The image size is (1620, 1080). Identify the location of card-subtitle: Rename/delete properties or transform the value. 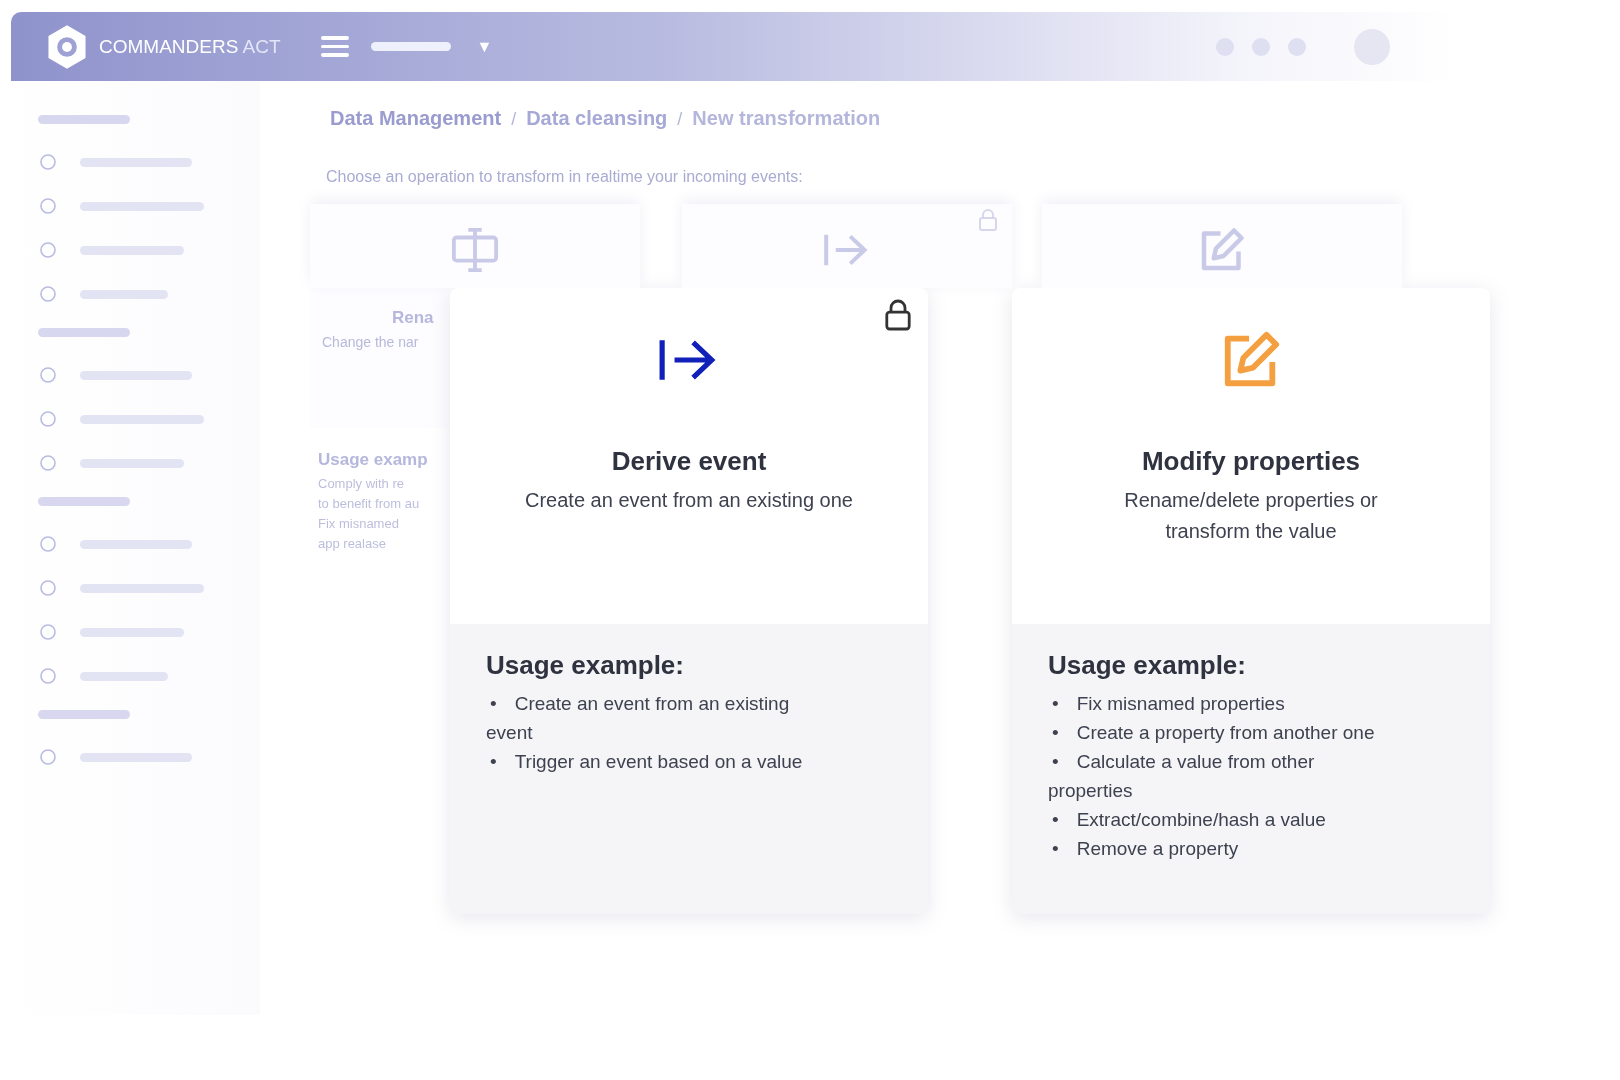
(1251, 516).